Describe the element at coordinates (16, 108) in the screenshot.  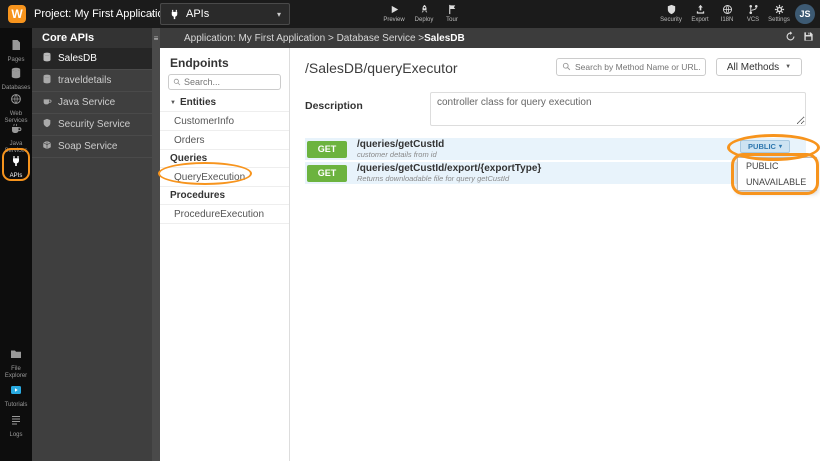
I see `rail-item-web-services: Web Services` at that location.